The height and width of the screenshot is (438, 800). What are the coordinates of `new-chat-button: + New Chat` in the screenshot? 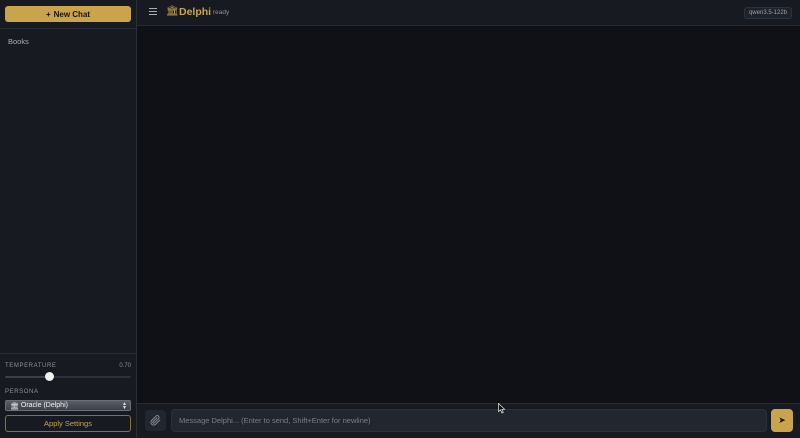 It's located at (68, 14).